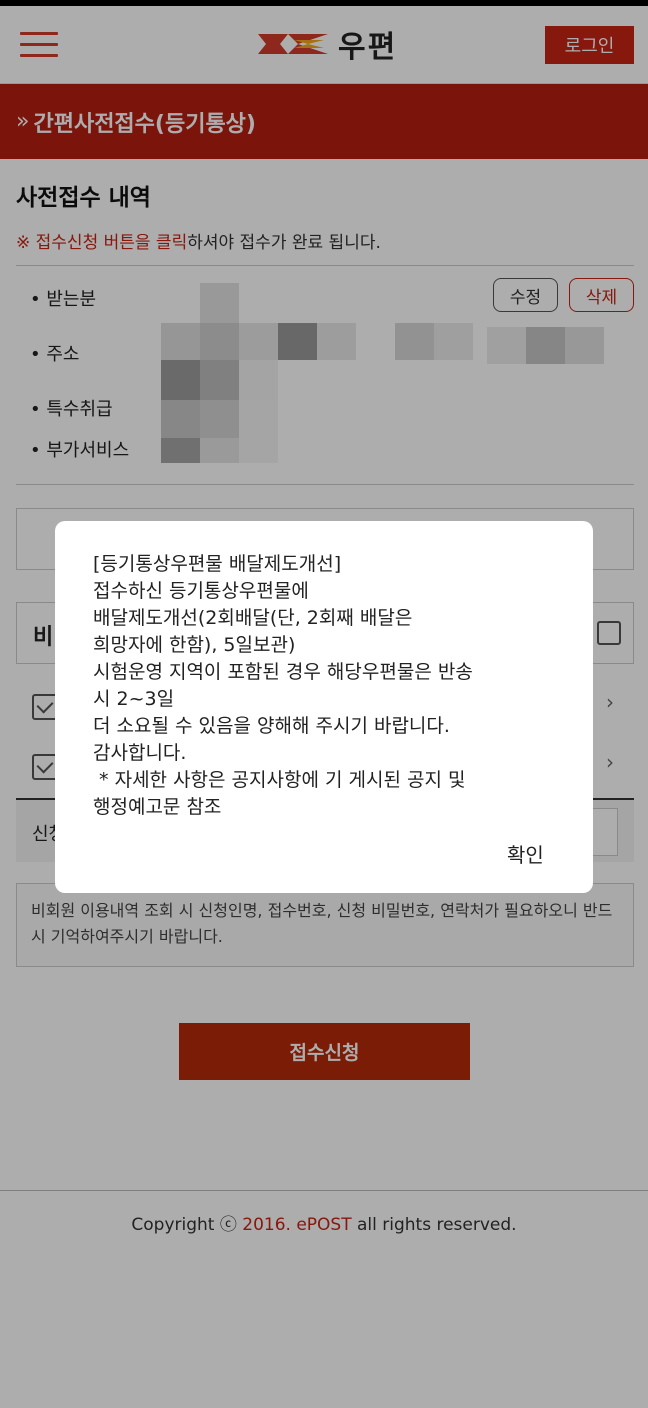 This screenshot has width=648, height=1408. I want to click on confirm-button: 확인, so click(525, 853).